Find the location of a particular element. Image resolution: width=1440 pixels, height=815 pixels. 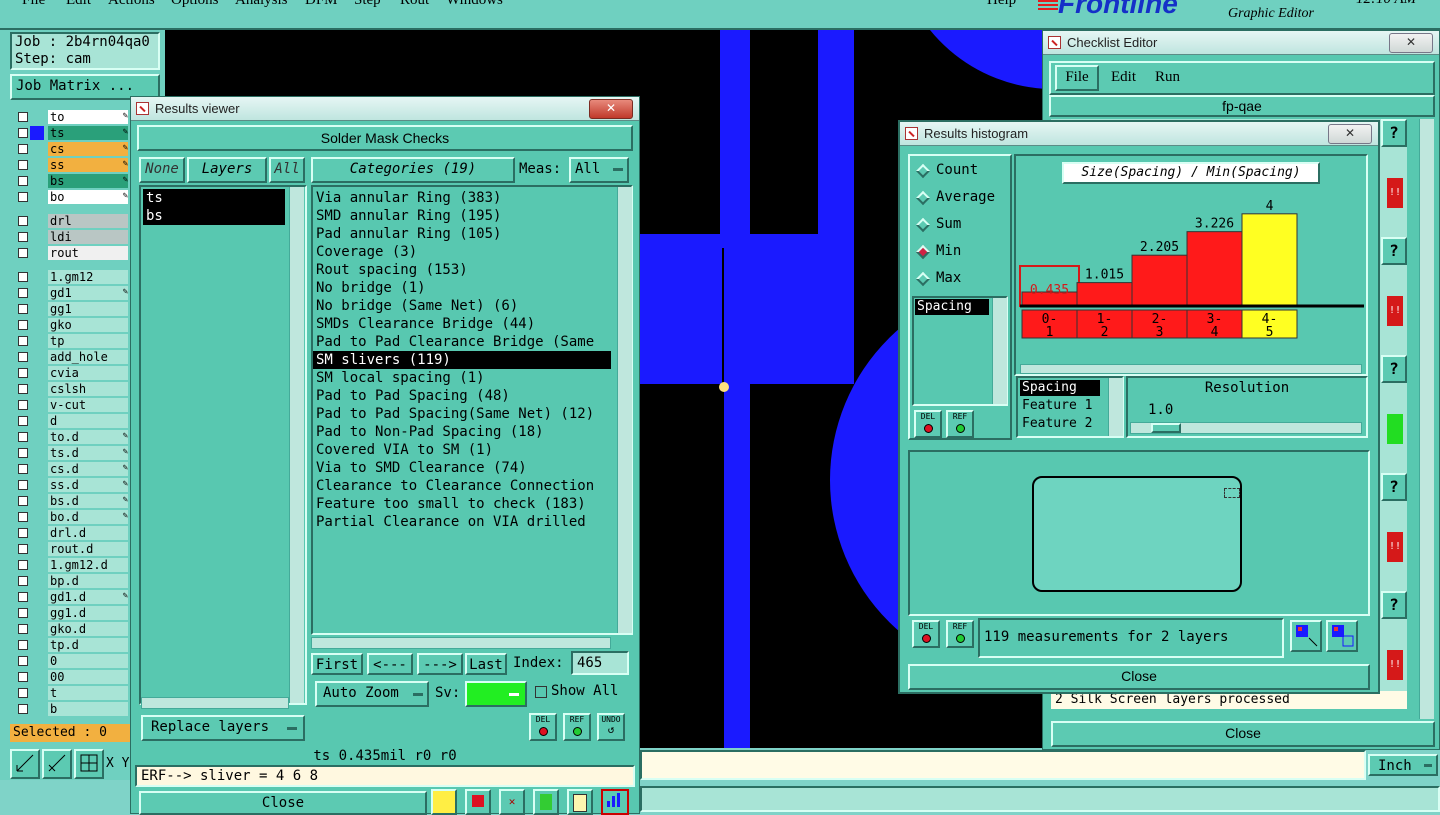

layer-row: gko.d is located at coordinates (72, 629).